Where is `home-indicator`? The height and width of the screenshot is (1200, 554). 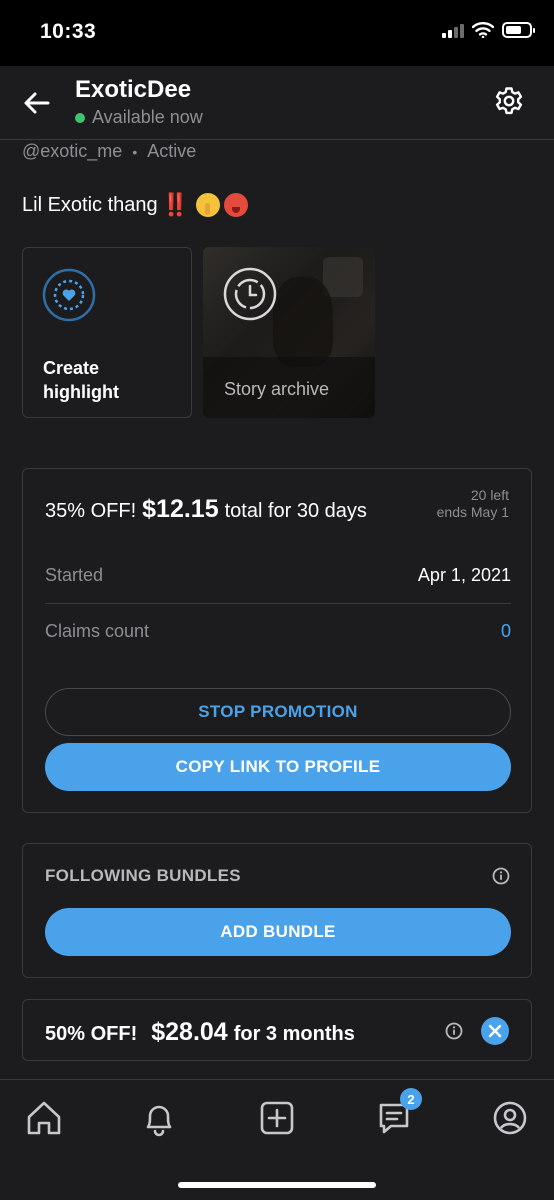 home-indicator is located at coordinates (277, 1185).